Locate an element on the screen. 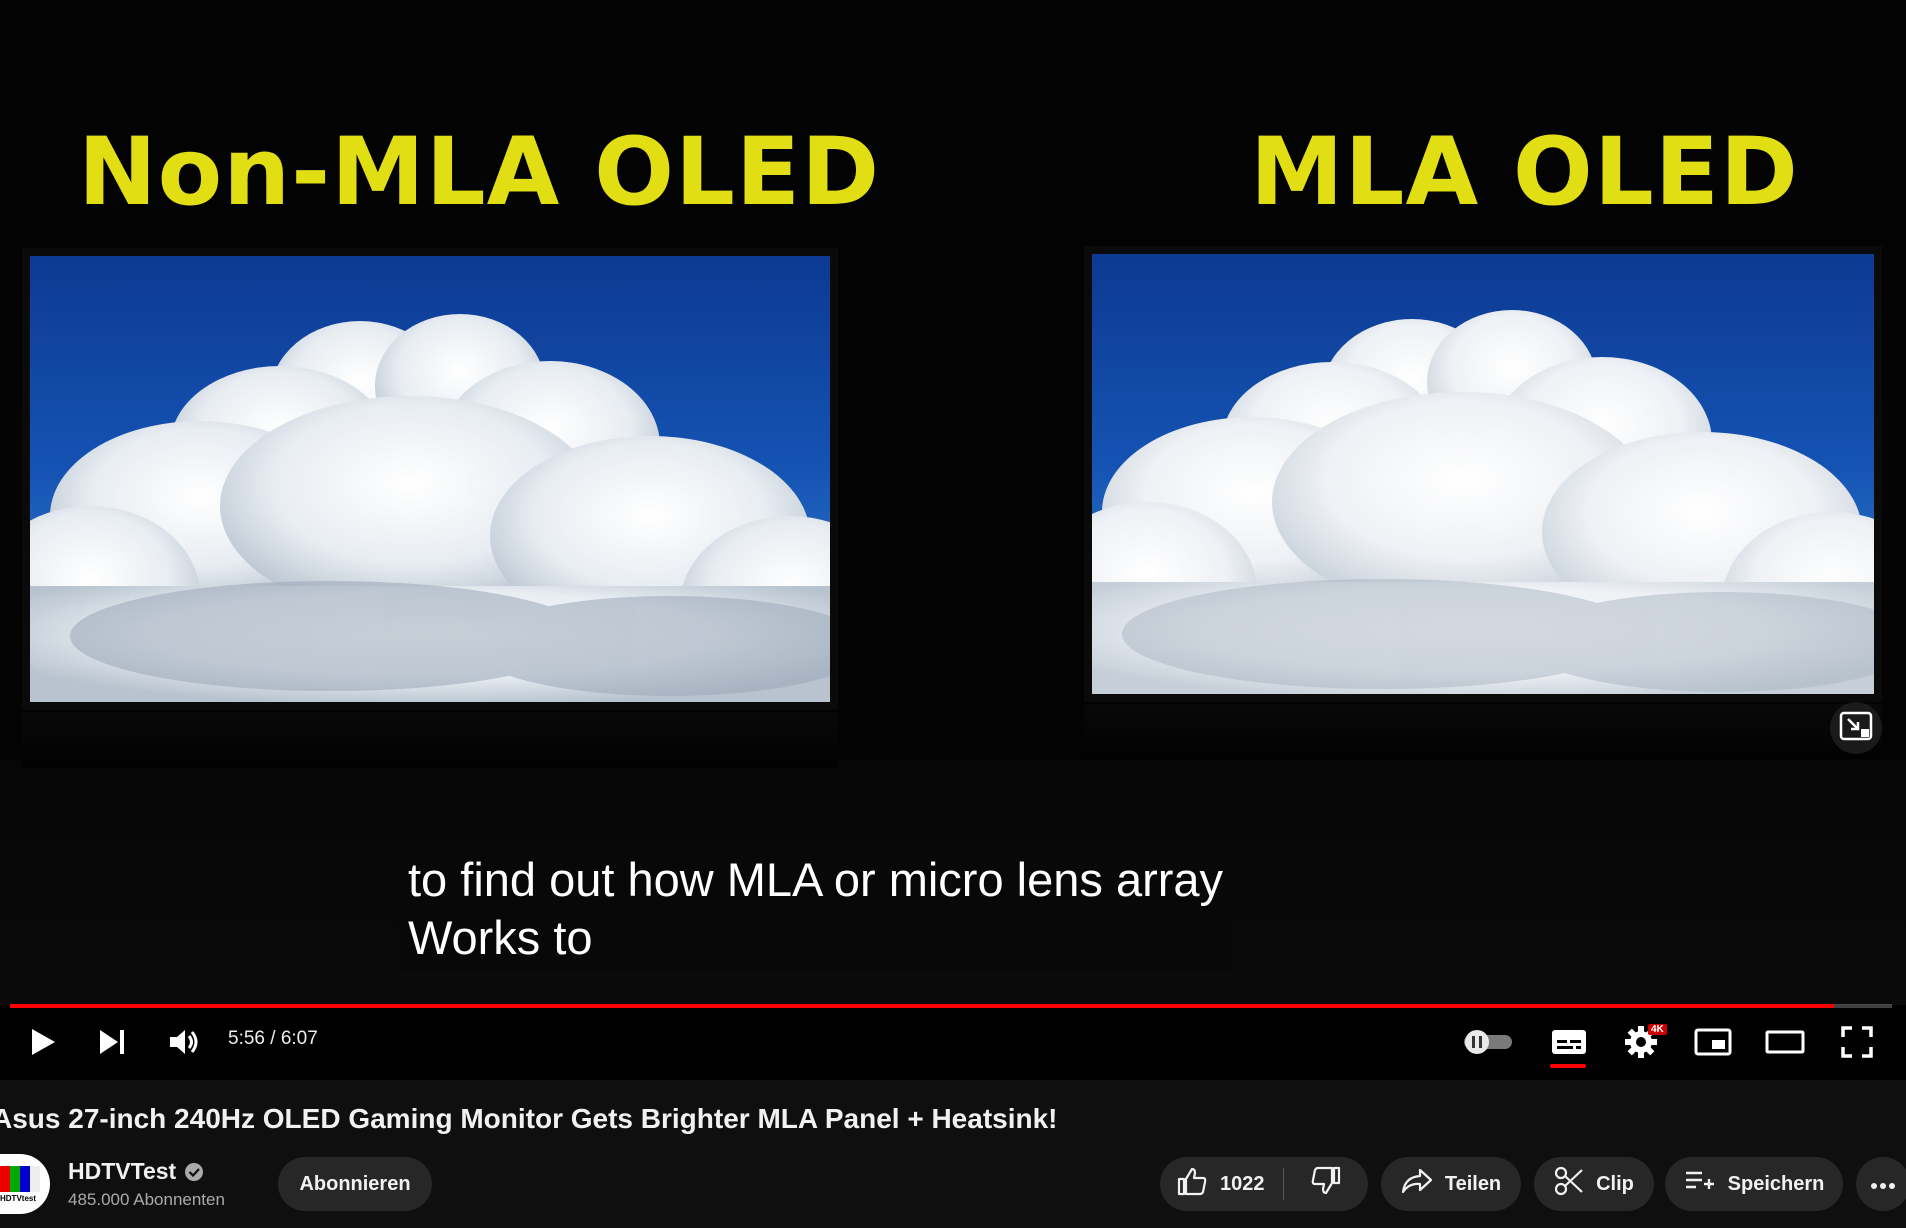 Image resolution: width=1906 pixels, height=1228 pixels. next-button is located at coordinates (113, 1044).